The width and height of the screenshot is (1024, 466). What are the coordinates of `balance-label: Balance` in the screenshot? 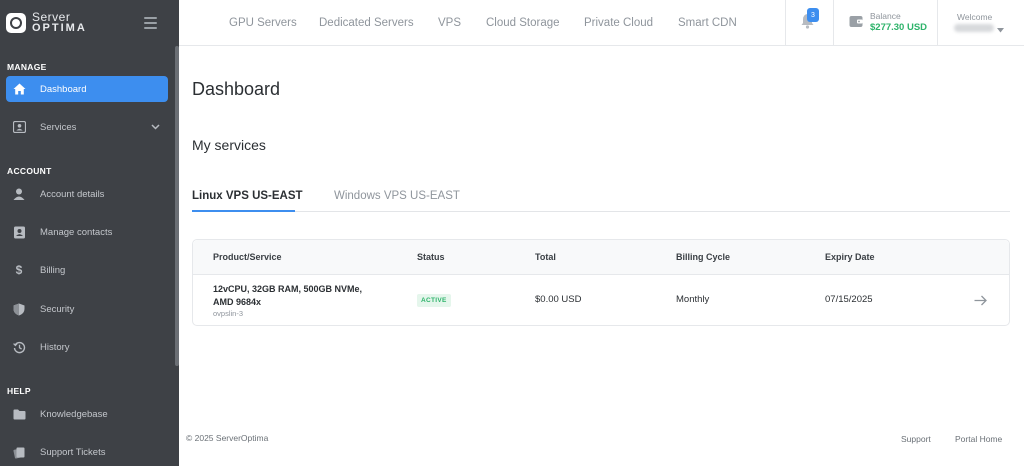 It's located at (885, 16).